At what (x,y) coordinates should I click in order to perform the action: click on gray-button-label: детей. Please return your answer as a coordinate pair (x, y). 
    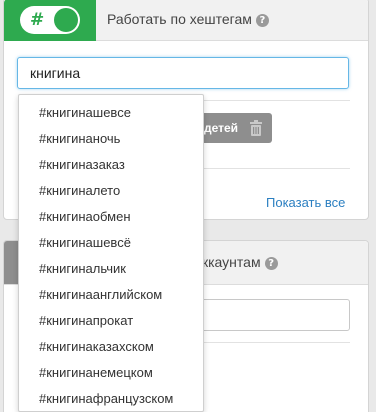
    Looking at the image, I should click on (221, 128).